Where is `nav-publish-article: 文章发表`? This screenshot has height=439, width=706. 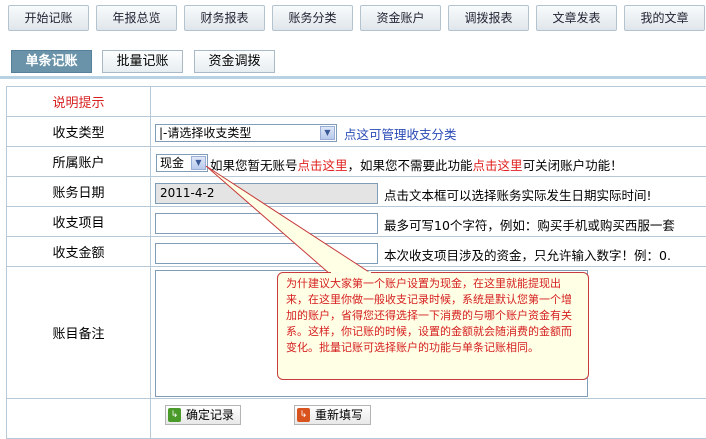
nav-publish-article: 文章发表 is located at coordinates (576, 18).